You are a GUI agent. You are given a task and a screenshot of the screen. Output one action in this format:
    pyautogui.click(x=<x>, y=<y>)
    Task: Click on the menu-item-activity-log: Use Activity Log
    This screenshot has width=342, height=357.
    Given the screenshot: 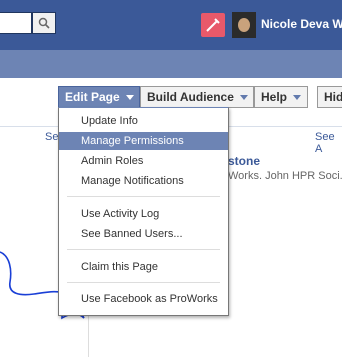 What is the action you would take?
    pyautogui.click(x=143, y=214)
    